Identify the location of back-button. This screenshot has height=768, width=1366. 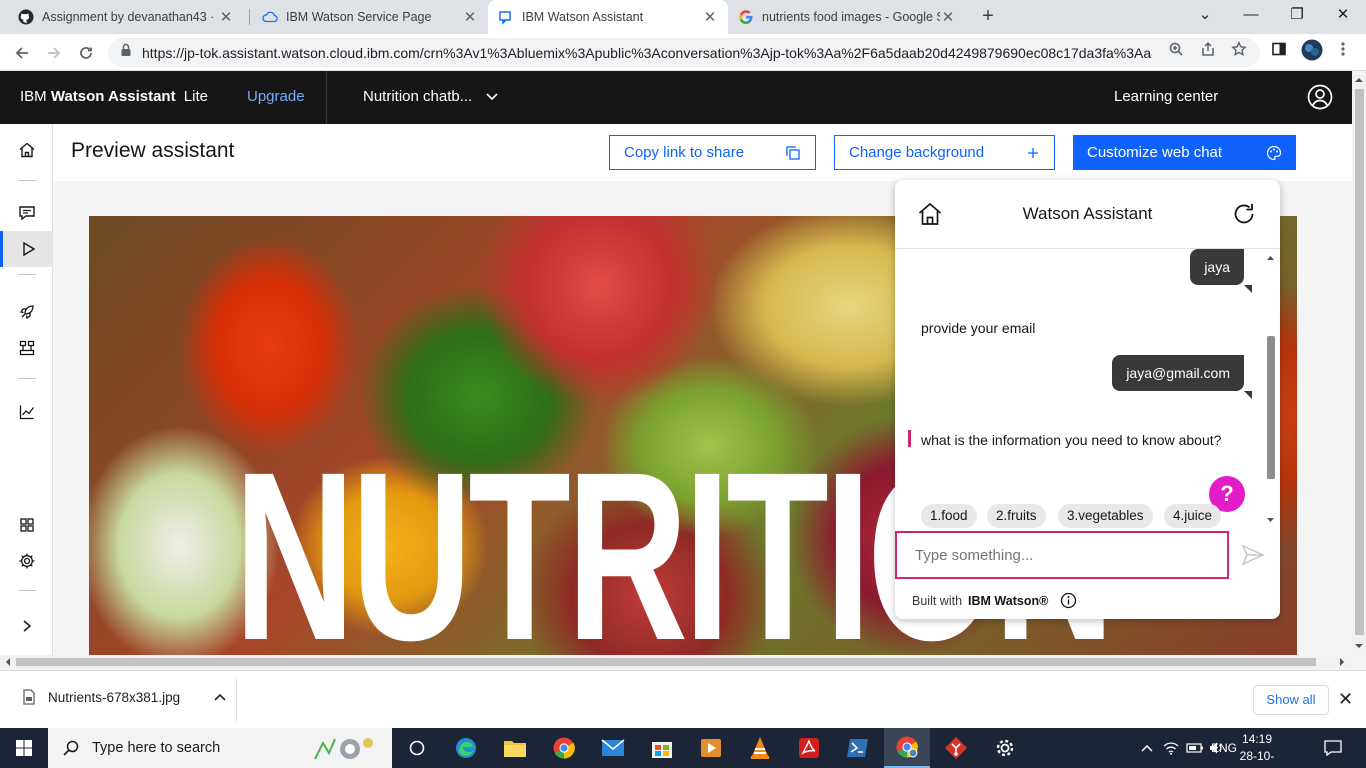
(22, 53).